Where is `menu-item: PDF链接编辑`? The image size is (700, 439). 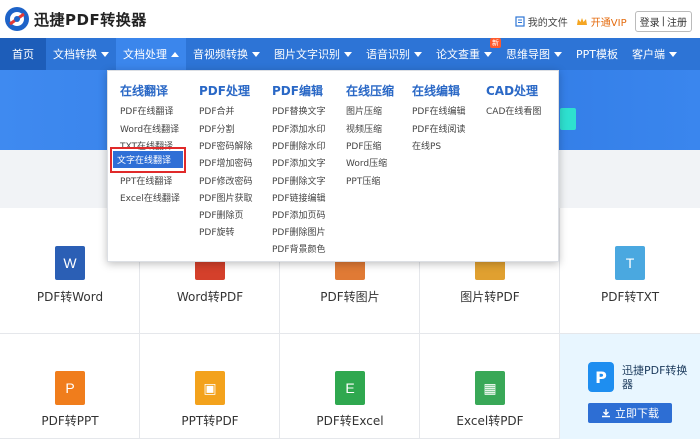 menu-item: PDF链接编辑 is located at coordinates (299, 197).